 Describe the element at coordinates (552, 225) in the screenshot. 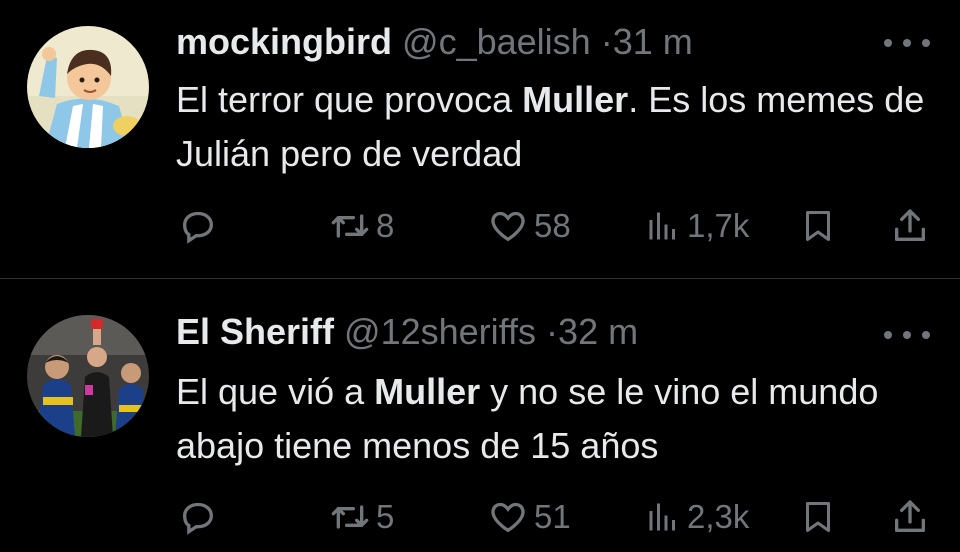

I see `like-count: 58` at that location.